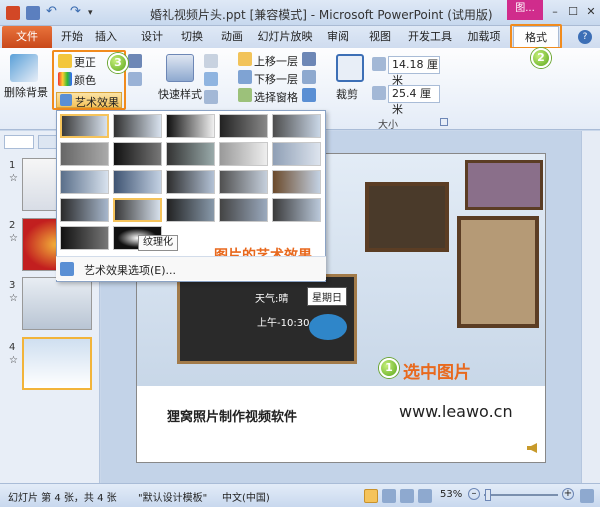 This screenshot has height=507, width=600. What do you see at coordinates (338, 37) in the screenshot?
I see `tab-review: 审阅` at bounding box center [338, 37].